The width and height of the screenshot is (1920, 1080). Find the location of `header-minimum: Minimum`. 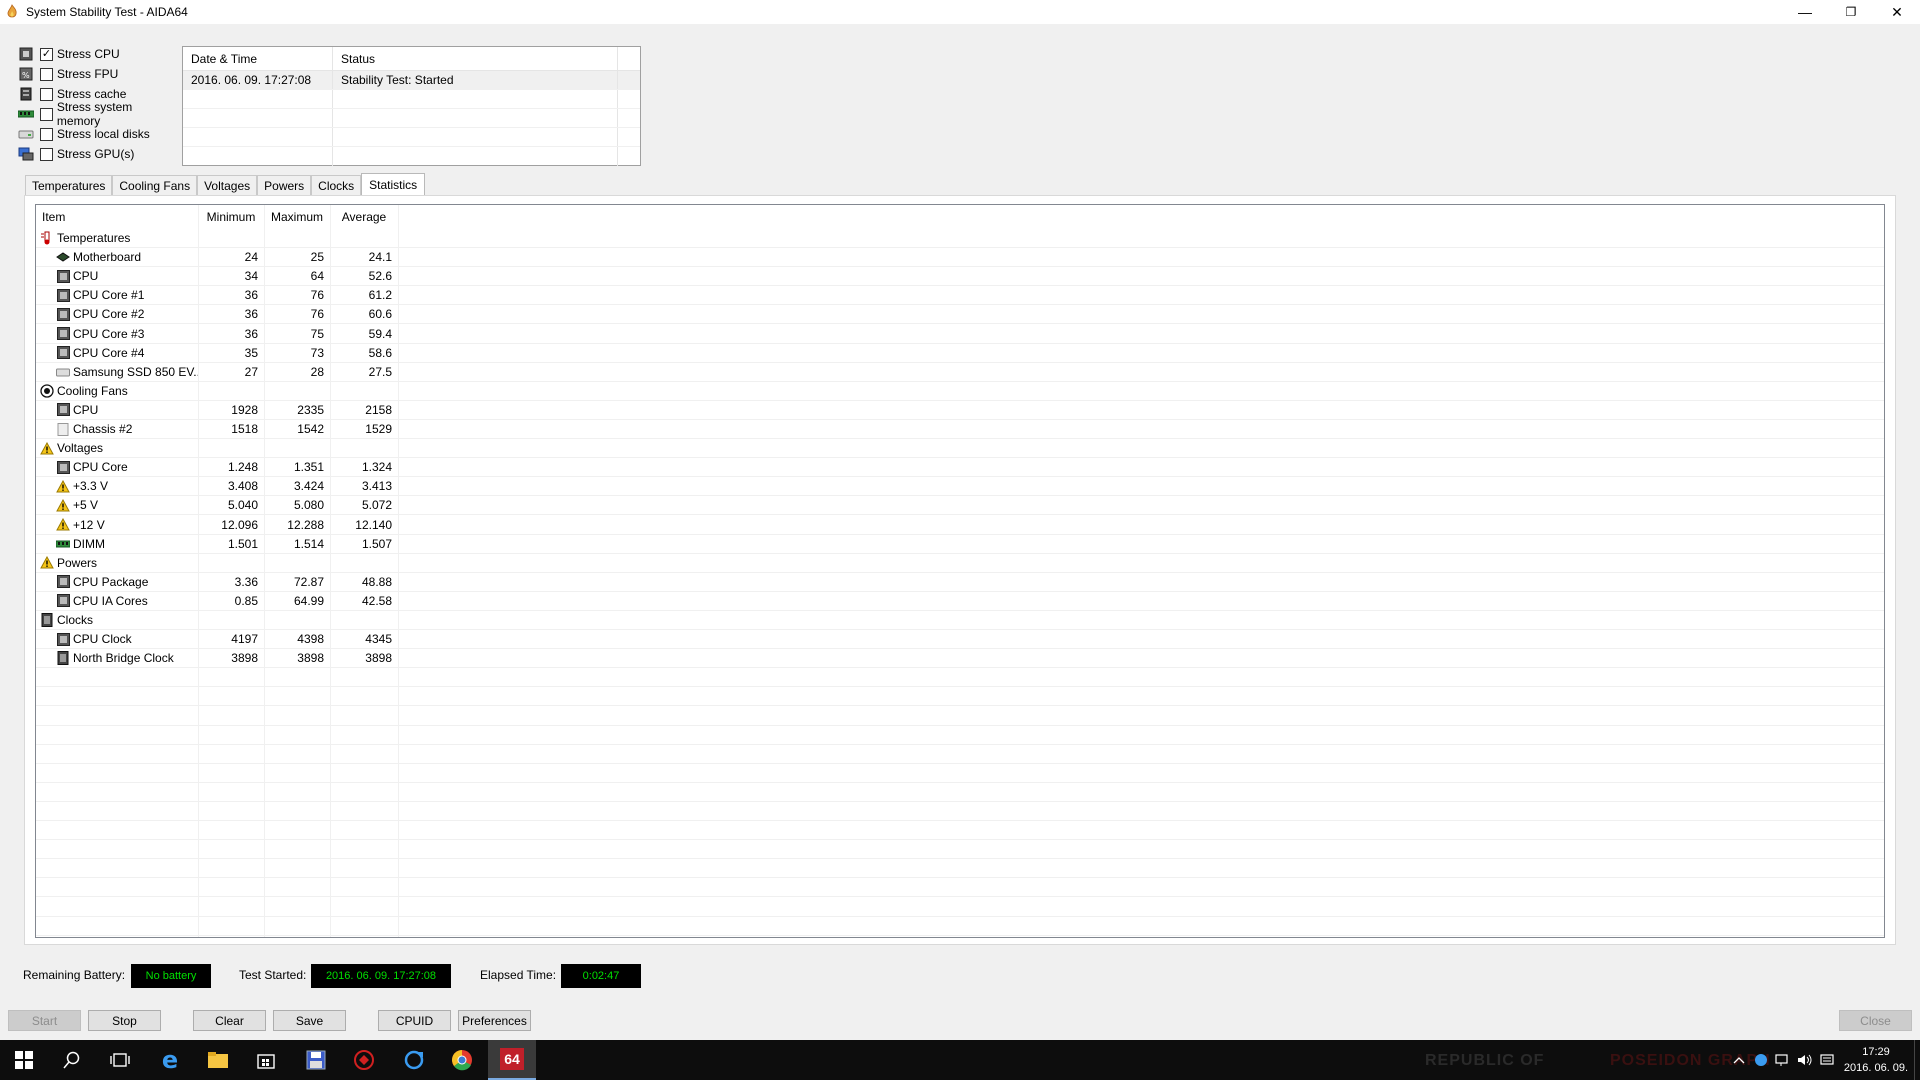

header-minimum: Minimum is located at coordinates (231, 217).